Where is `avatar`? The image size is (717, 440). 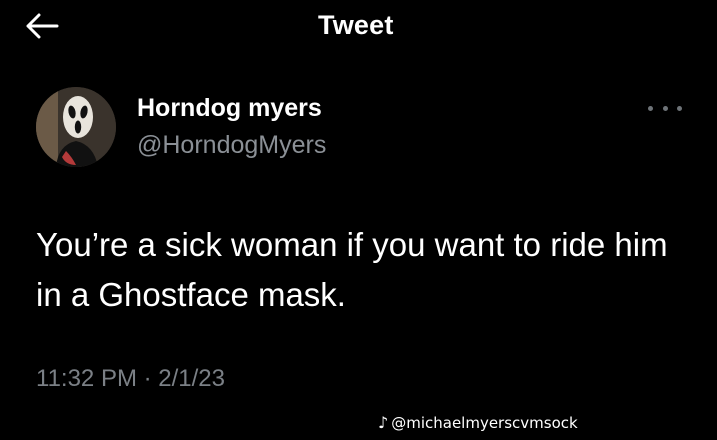 avatar is located at coordinates (76, 127).